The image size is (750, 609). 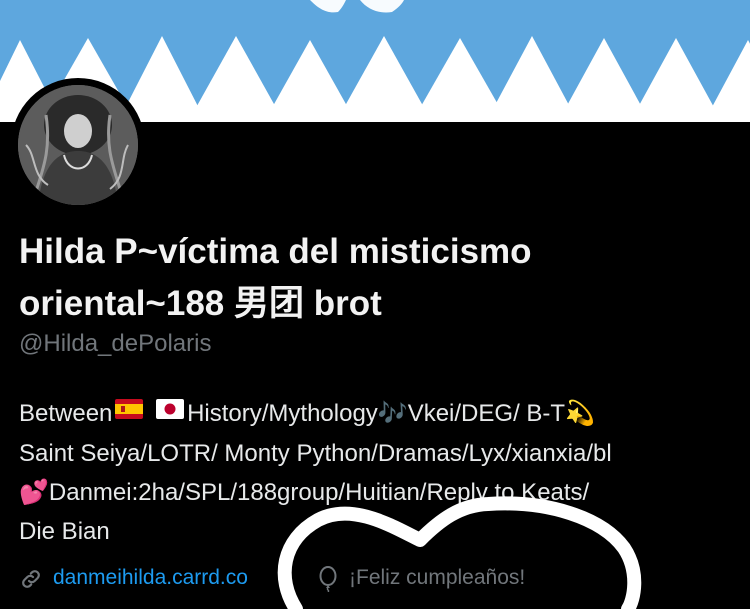 I want to click on avatar-image, so click(x=78, y=145).